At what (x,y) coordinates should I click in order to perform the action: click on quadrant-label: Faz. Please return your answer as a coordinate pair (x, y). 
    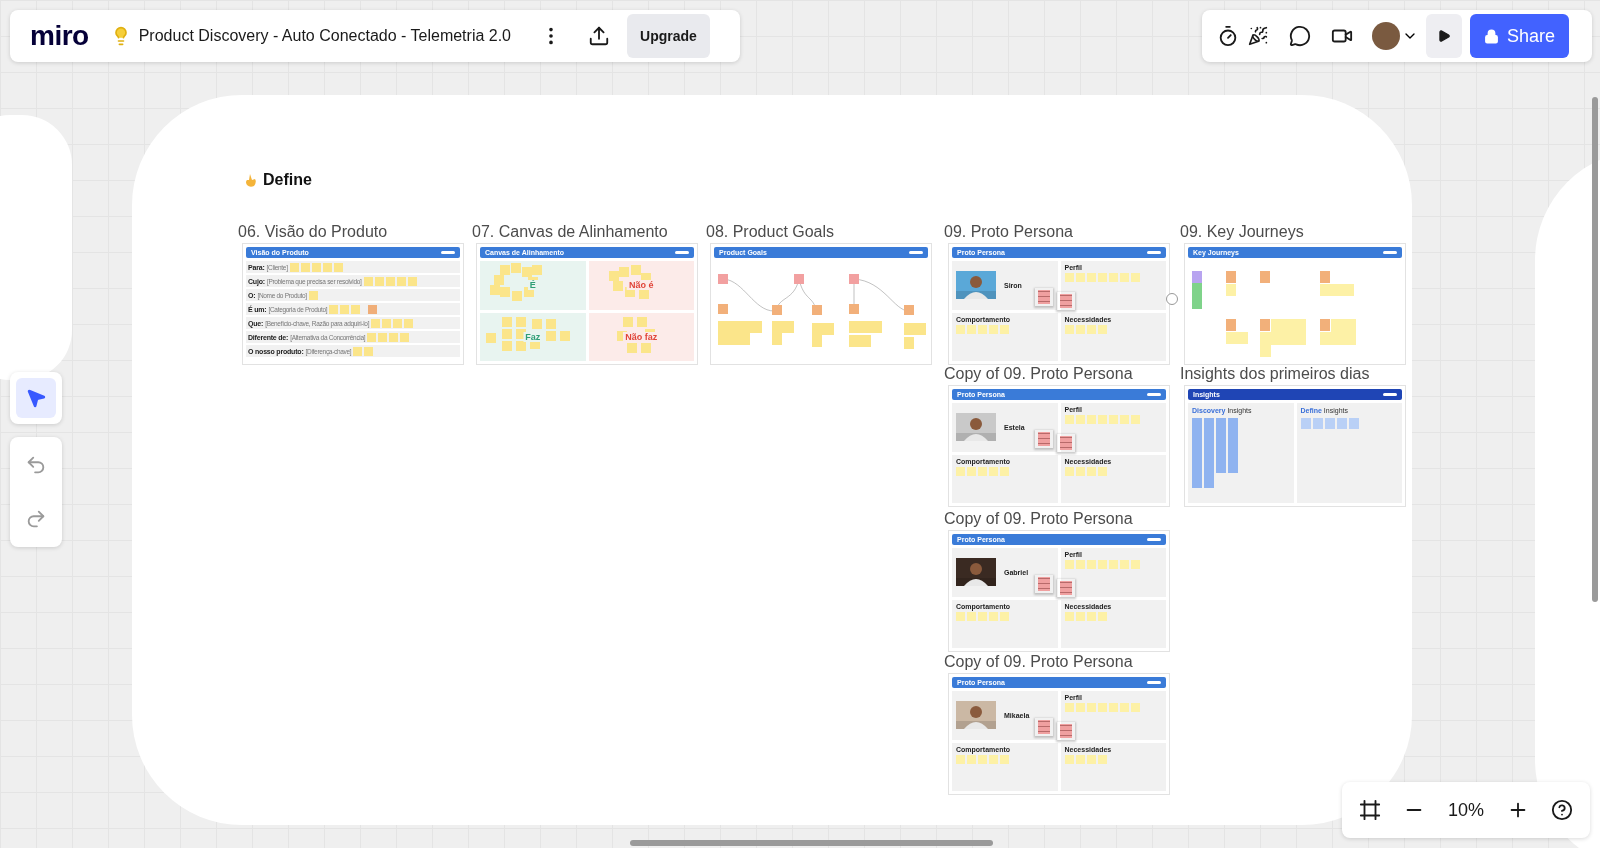
    Looking at the image, I should click on (533, 336).